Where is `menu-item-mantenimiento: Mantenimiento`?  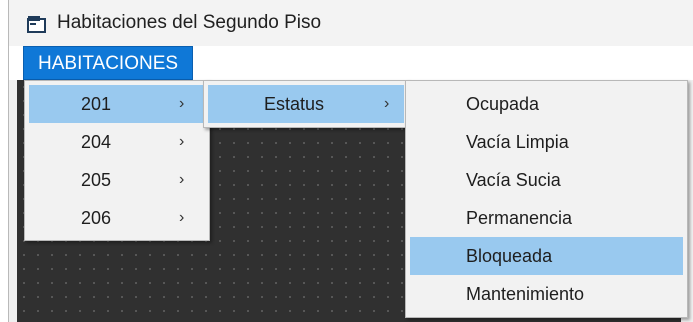
menu-item-mantenimiento: Mantenimiento is located at coordinates (546, 294).